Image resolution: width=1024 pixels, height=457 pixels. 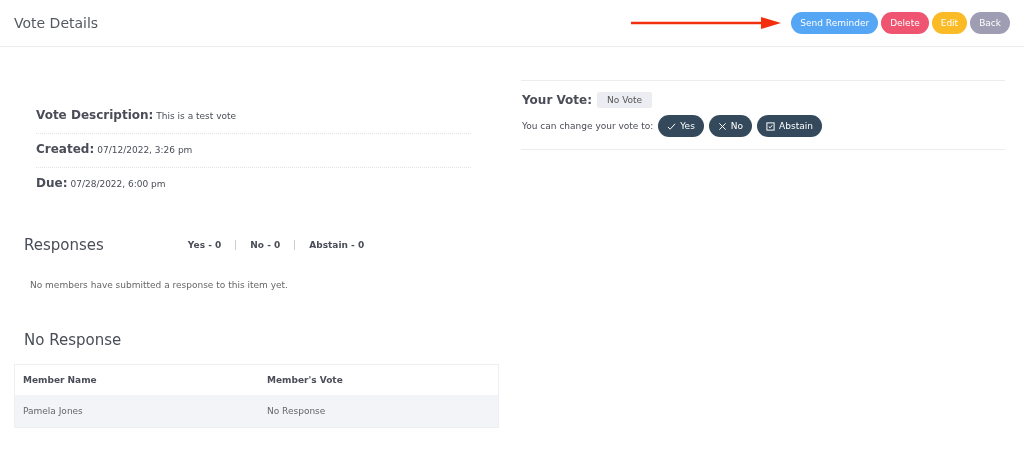 I want to click on section-heading: Responses, so click(x=64, y=245).